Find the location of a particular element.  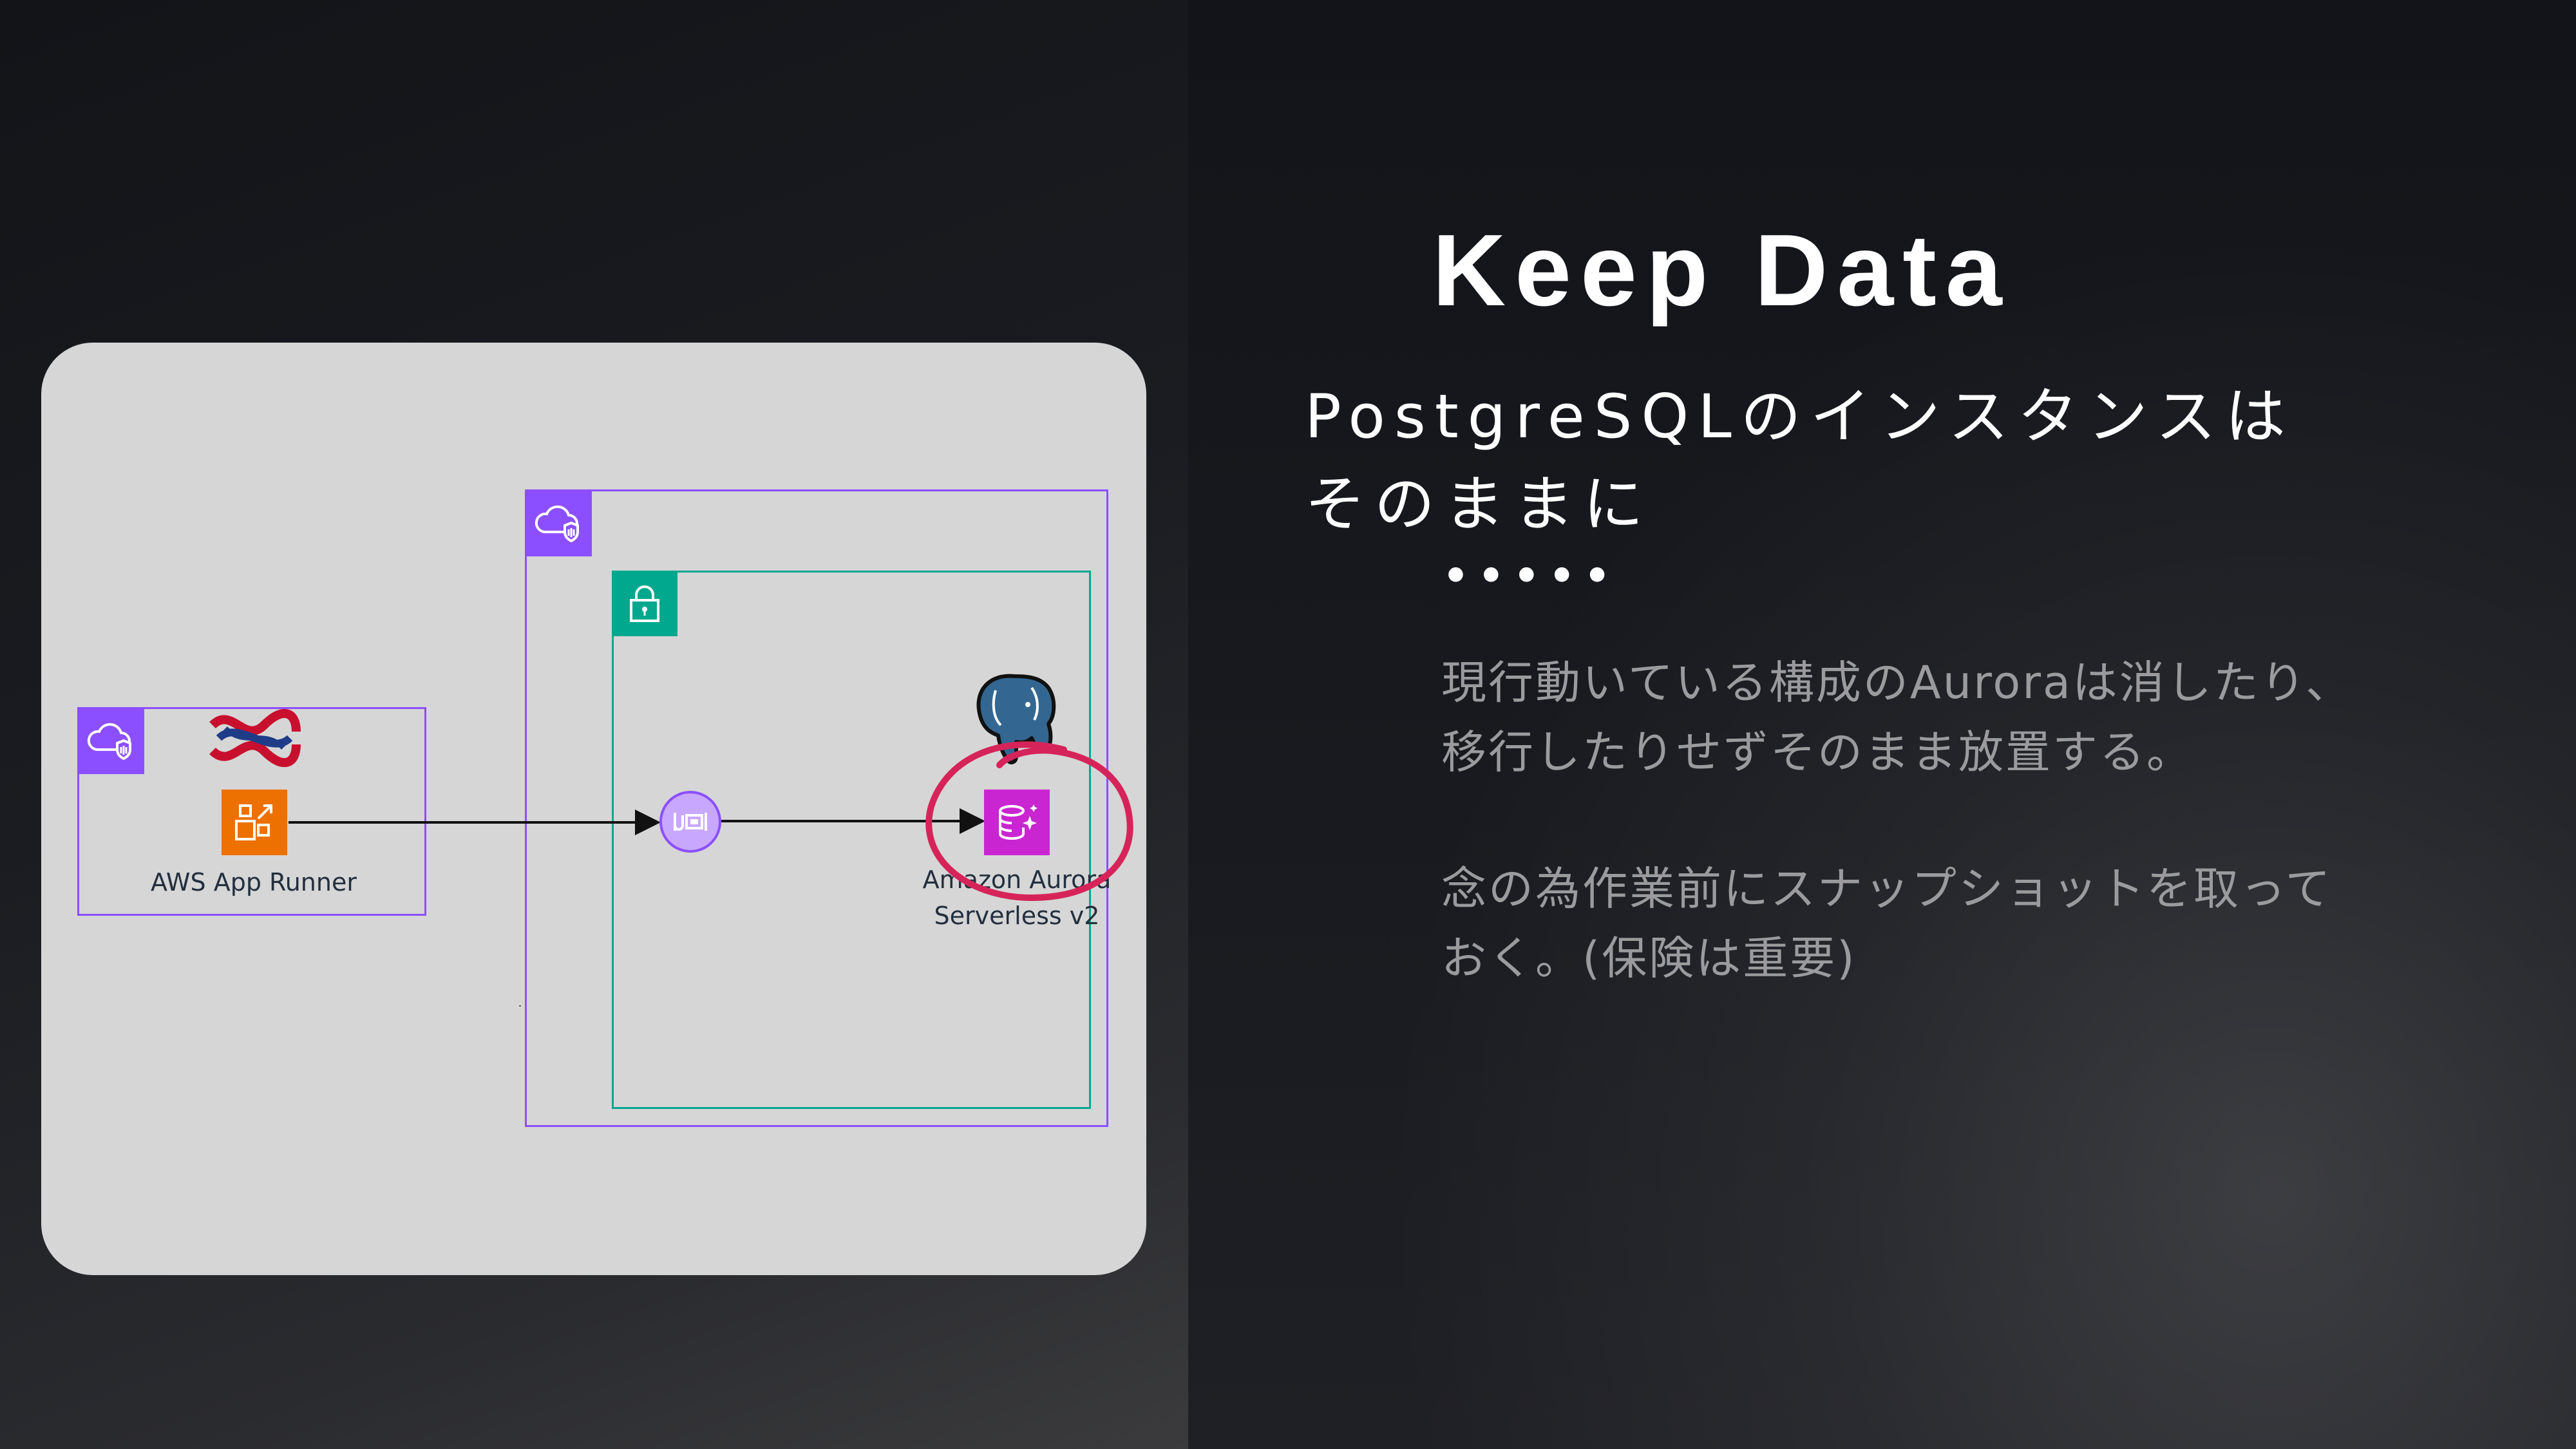

vpc-endpoint-icon is located at coordinates (690, 822).